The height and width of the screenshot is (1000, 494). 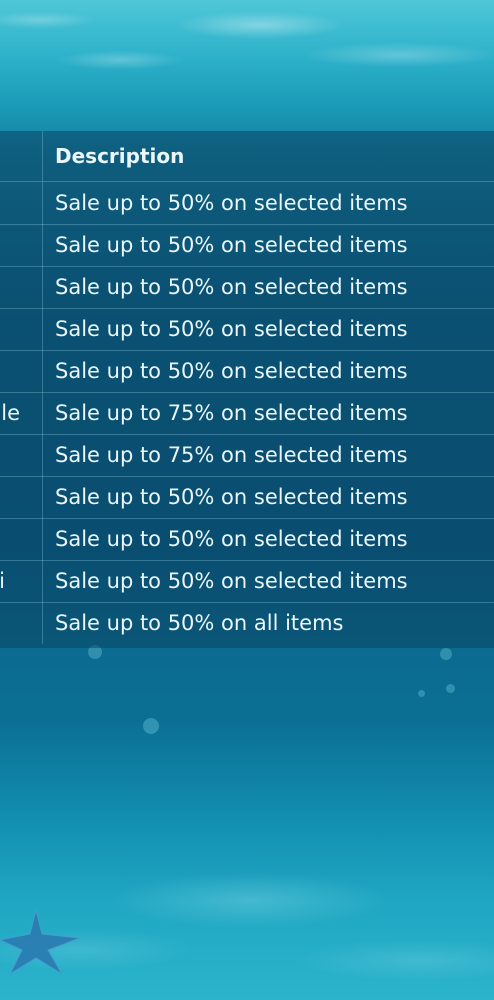 I want to click on table-cell-description: Sale up to 50% on all items, so click(x=199, y=623).